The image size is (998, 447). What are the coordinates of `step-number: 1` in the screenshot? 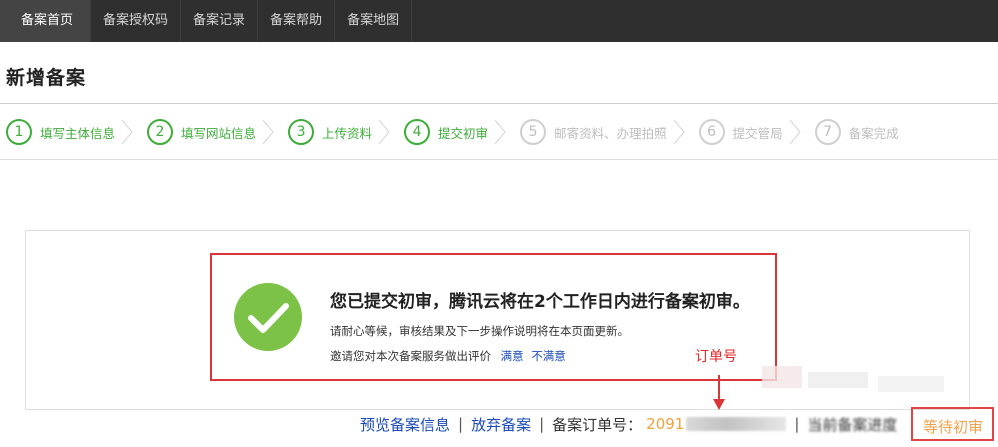 It's located at (19, 132).